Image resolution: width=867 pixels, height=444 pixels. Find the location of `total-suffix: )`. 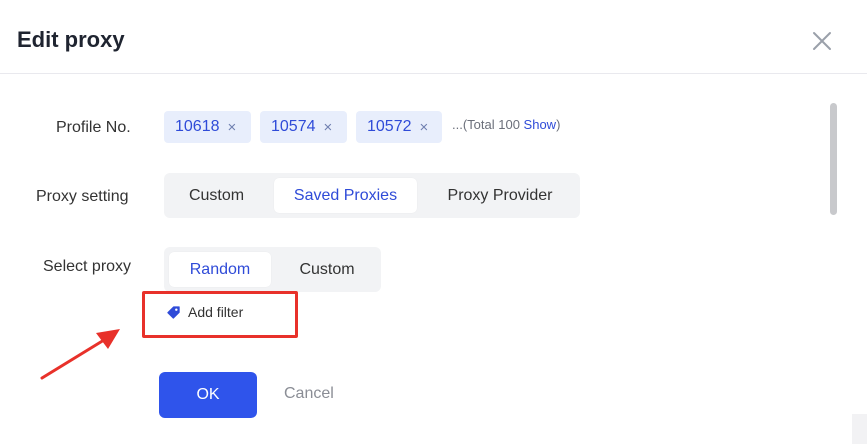

total-suffix: ) is located at coordinates (558, 124).